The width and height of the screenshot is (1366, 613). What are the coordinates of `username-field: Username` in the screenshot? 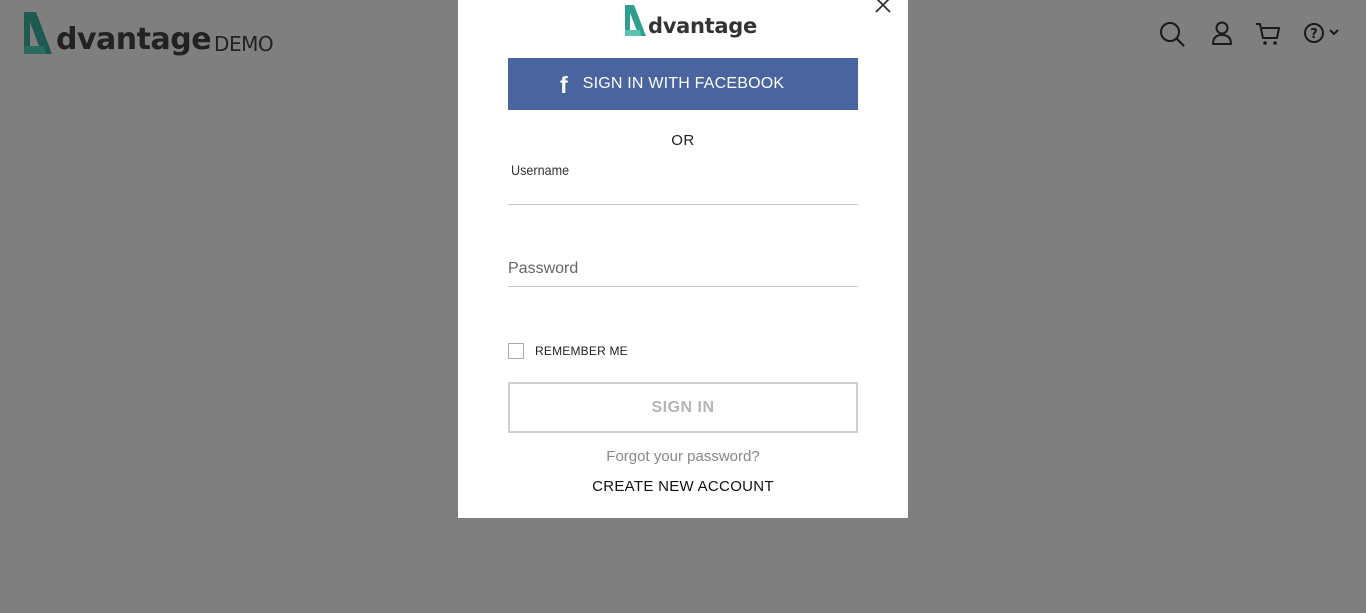 It's located at (683, 182).